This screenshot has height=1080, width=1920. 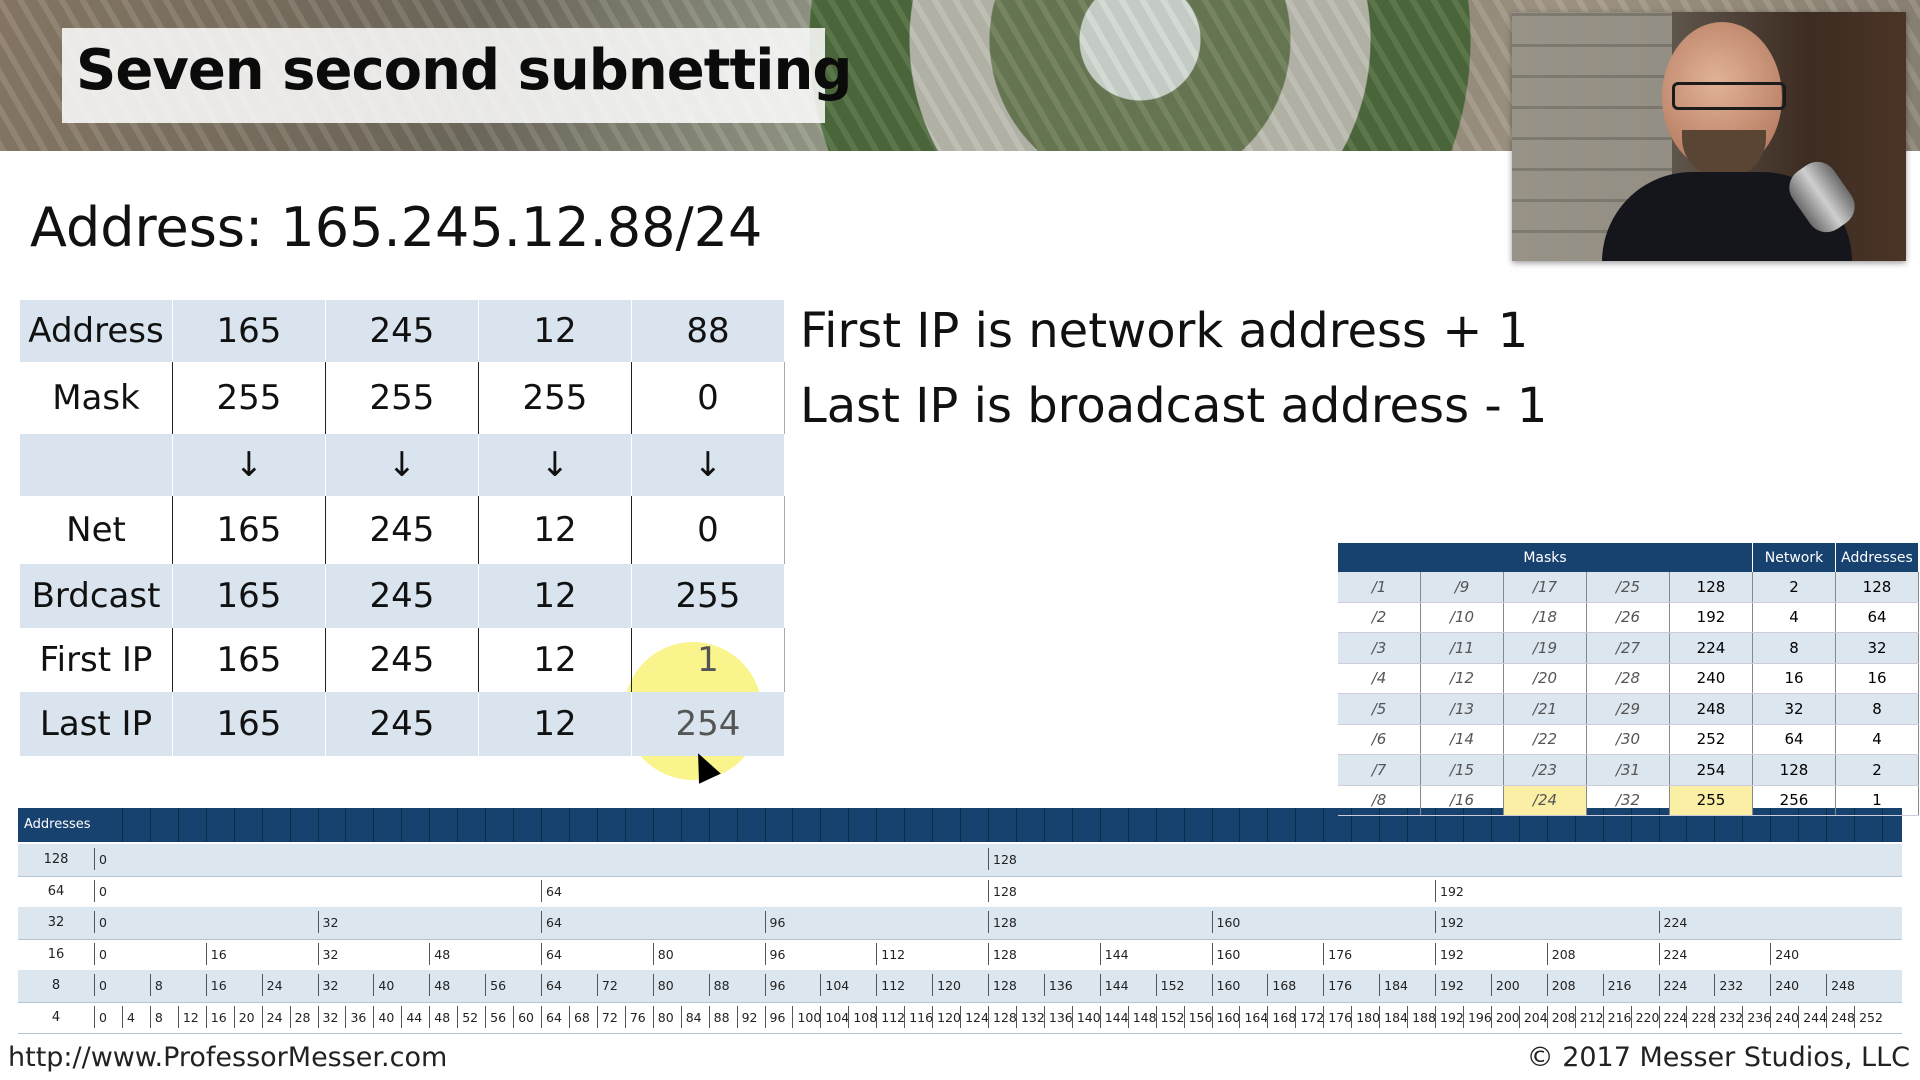 I want to click on block-start-cell: 224, so click(x=1672, y=953).